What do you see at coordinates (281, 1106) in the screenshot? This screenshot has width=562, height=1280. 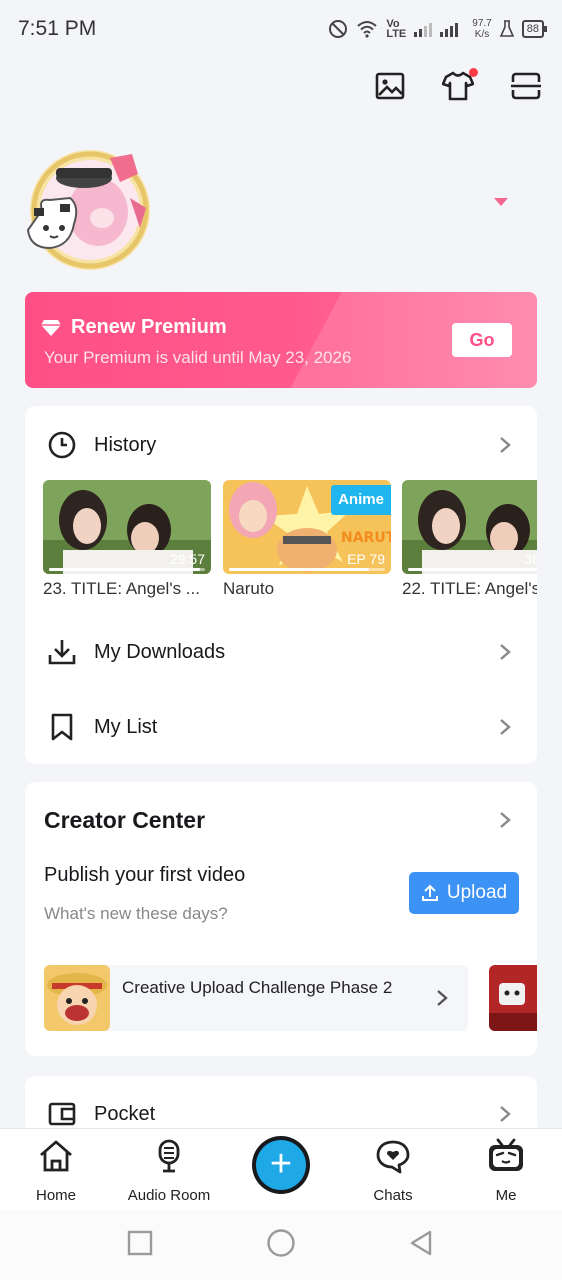 I see `pocket-card: Pocket` at bounding box center [281, 1106].